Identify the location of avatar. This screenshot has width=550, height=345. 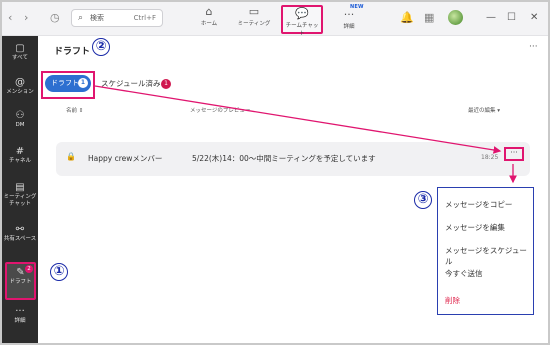
(455, 17).